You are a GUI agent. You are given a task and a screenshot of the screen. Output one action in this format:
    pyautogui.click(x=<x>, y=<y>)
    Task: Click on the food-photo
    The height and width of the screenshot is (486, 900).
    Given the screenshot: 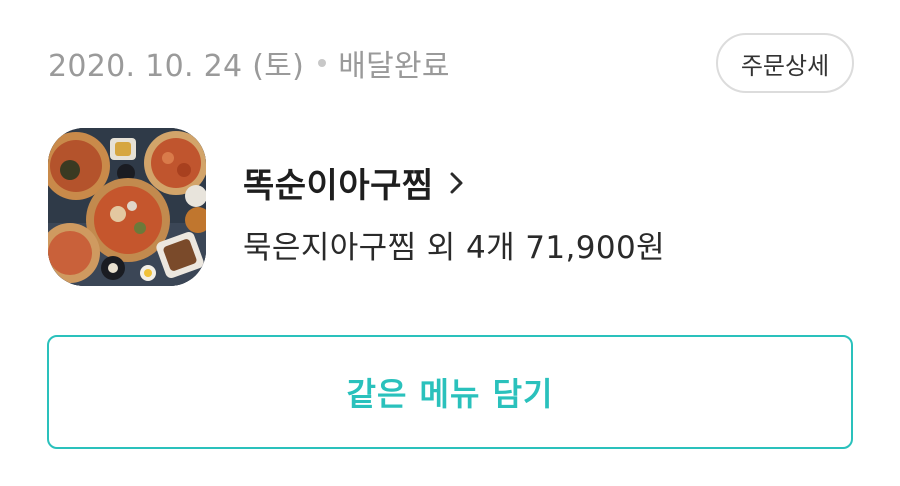 What is the action you would take?
    pyautogui.click(x=127, y=207)
    